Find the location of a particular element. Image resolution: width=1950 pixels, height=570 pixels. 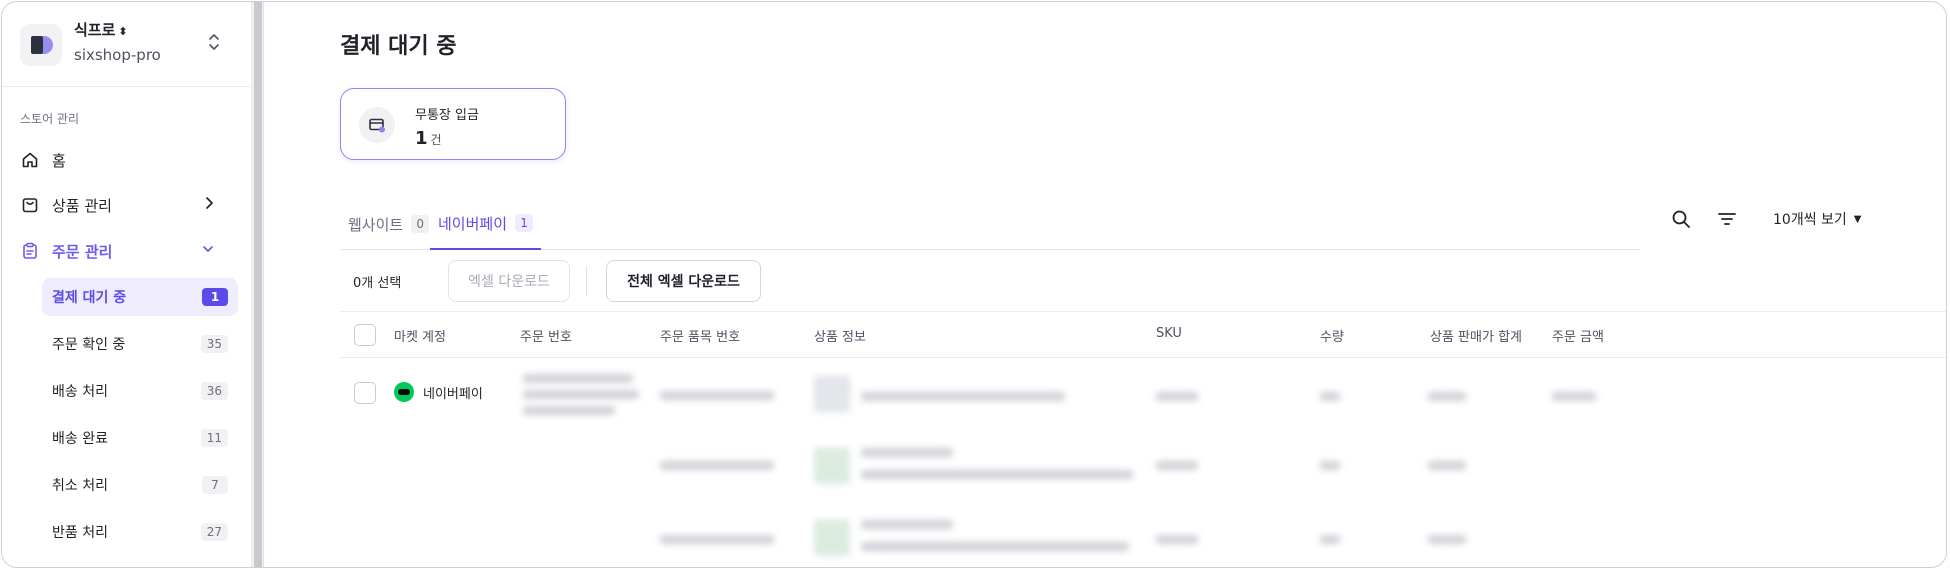

count-badge: 36 is located at coordinates (214, 391).